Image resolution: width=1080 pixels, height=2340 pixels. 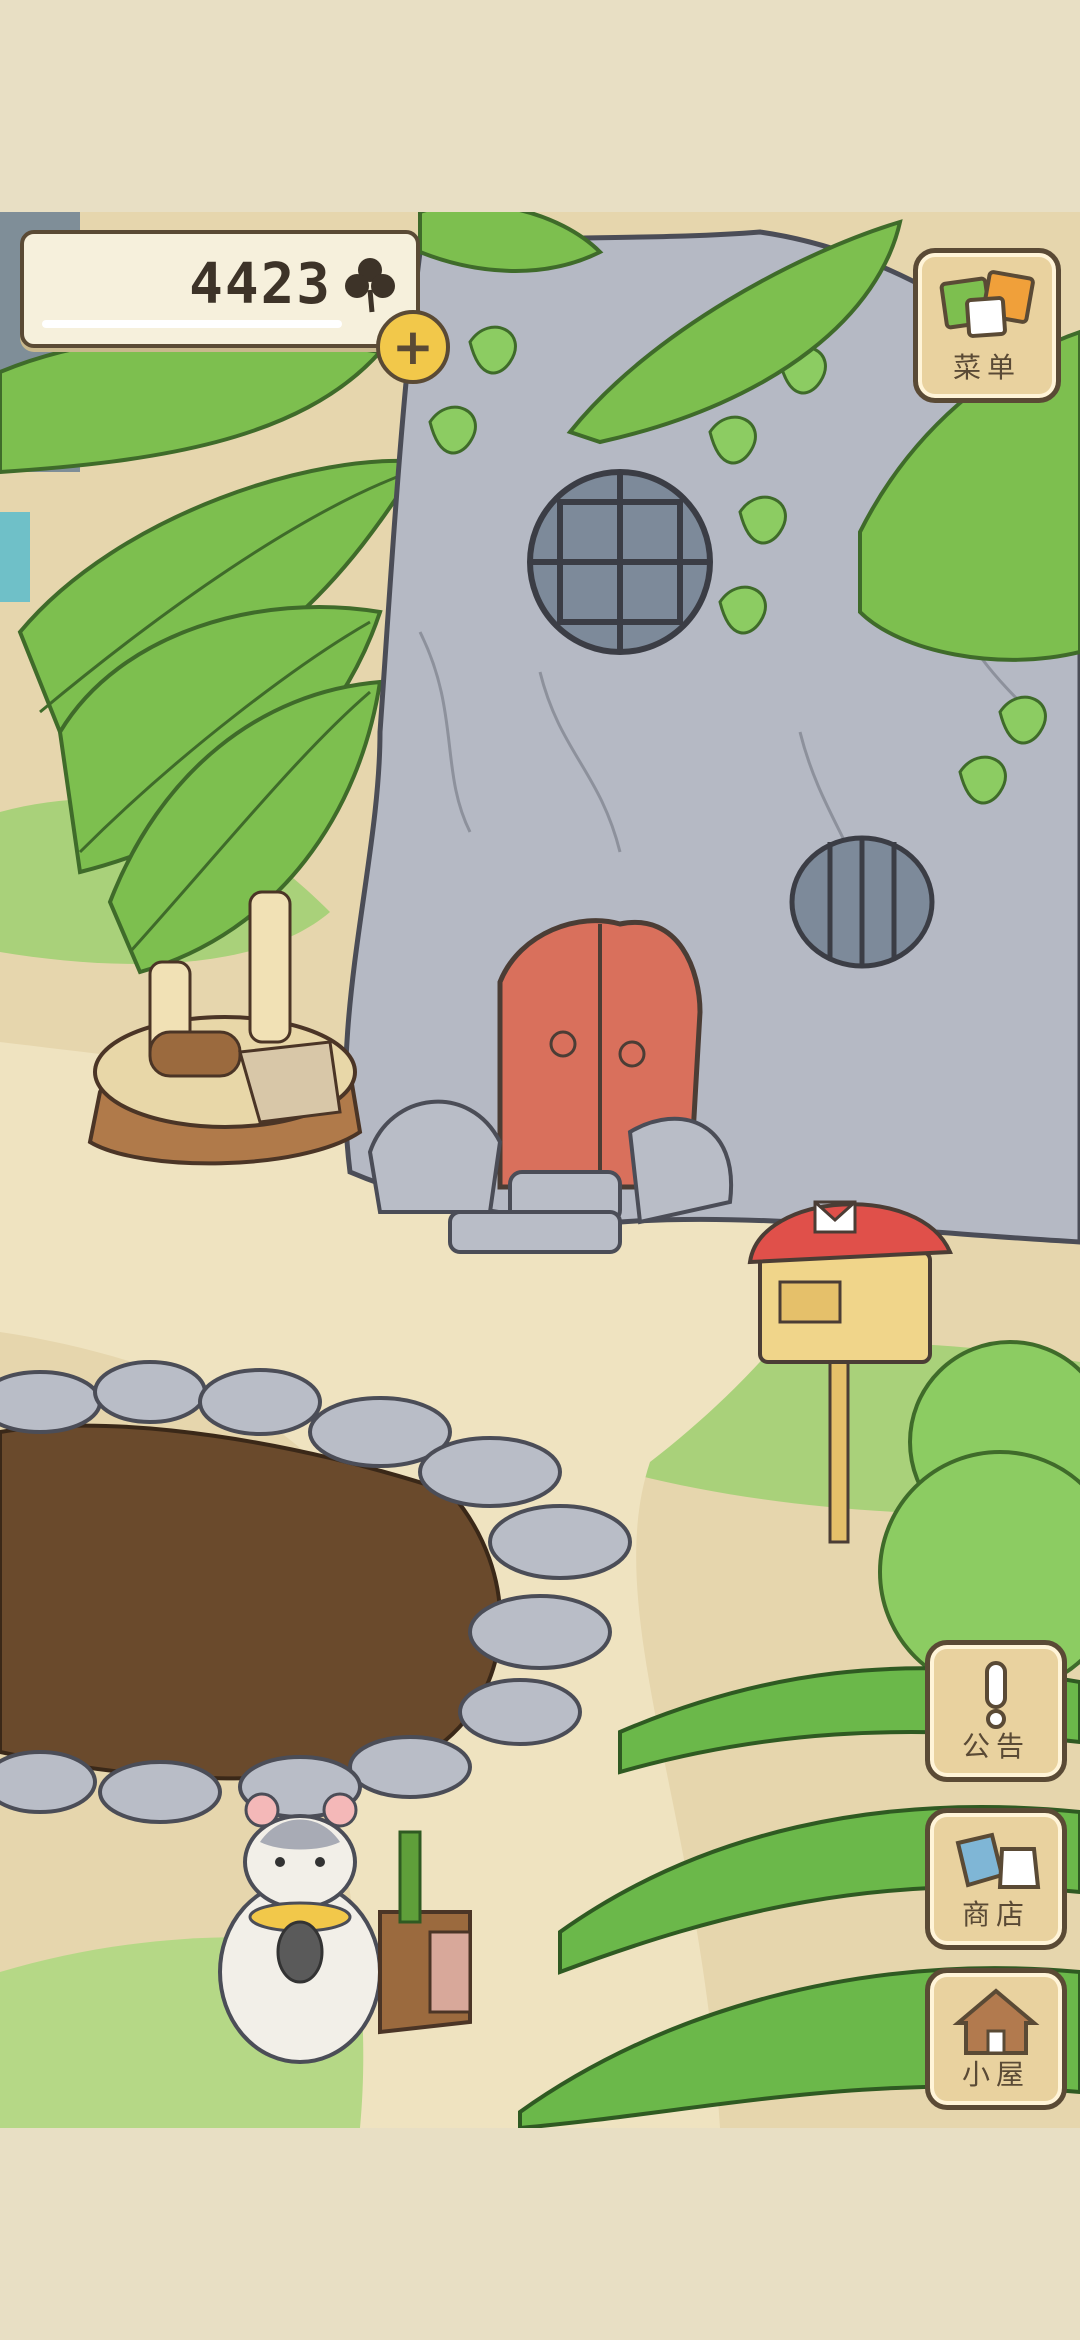 What do you see at coordinates (260, 284) in the screenshot?
I see `clover-count: 4423` at bounding box center [260, 284].